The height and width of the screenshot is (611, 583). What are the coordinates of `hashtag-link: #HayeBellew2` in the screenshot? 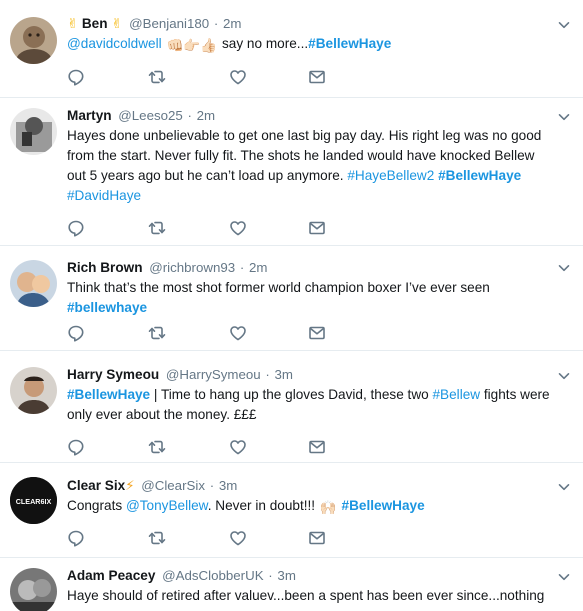 It's located at (390, 175).